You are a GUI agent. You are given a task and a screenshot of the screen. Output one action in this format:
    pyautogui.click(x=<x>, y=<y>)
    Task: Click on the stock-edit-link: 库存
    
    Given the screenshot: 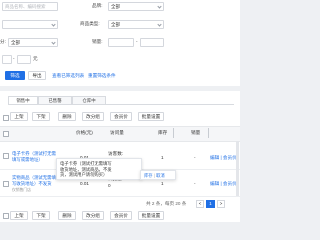 What is the action you would take?
    pyautogui.click(x=148, y=175)
    